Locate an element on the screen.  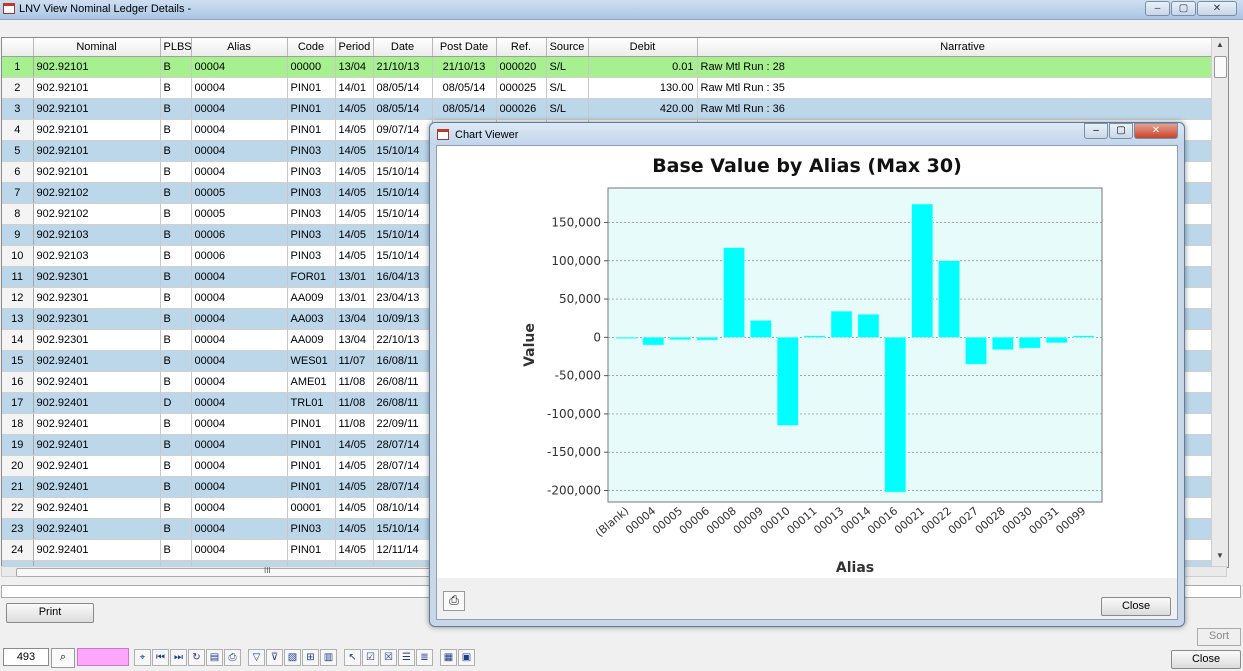
column-header-date: Date is located at coordinates (403, 47).